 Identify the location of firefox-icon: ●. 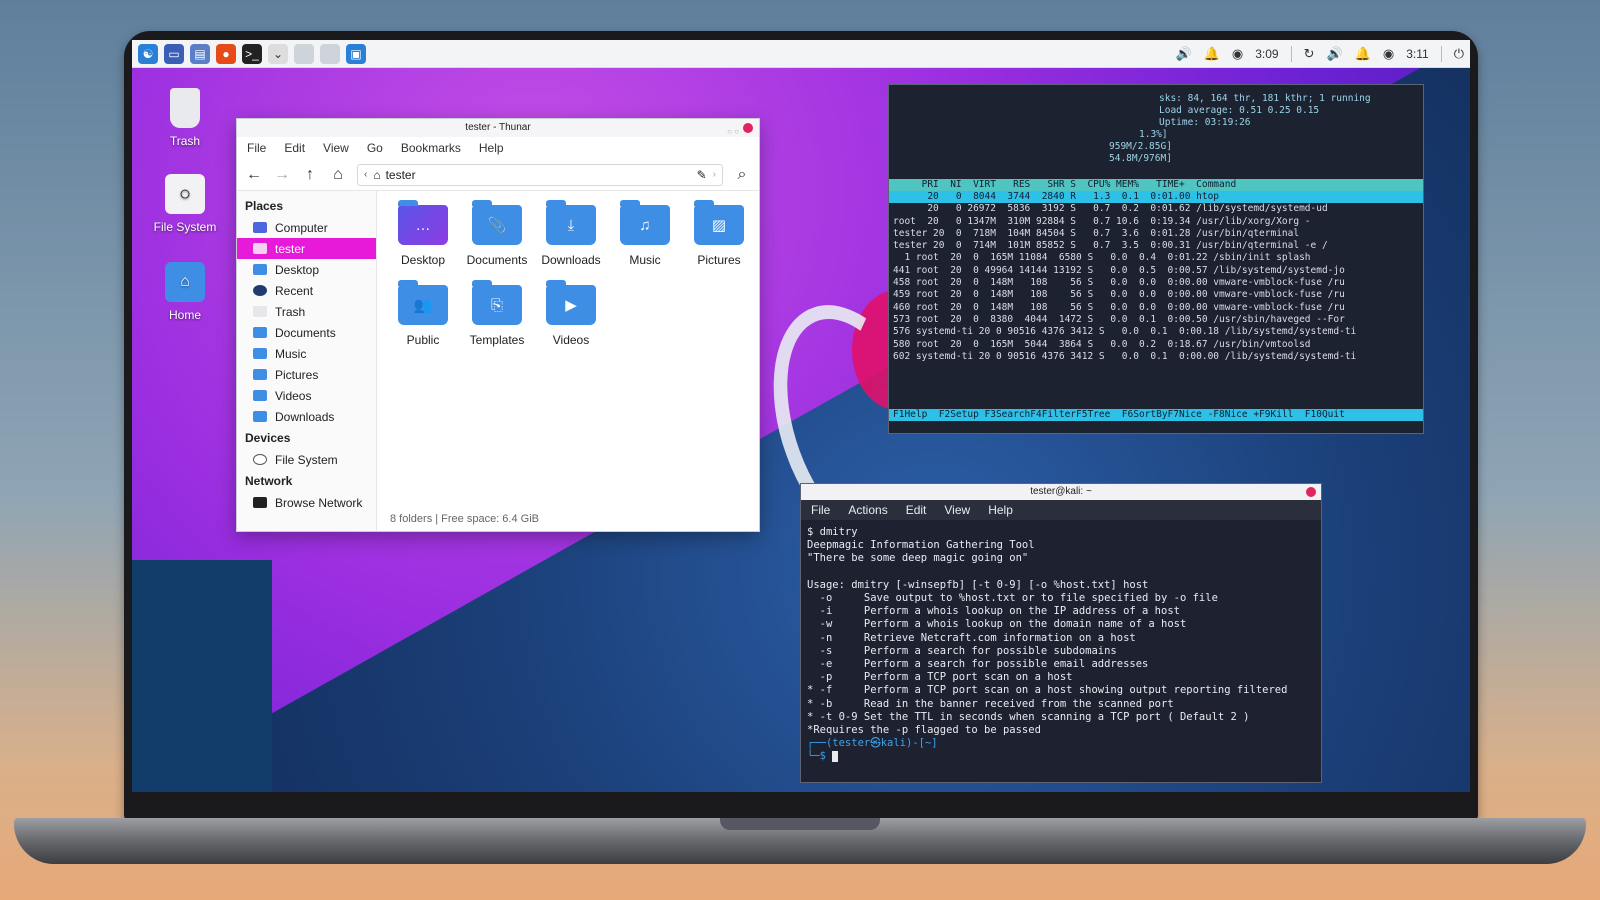
(226, 53).